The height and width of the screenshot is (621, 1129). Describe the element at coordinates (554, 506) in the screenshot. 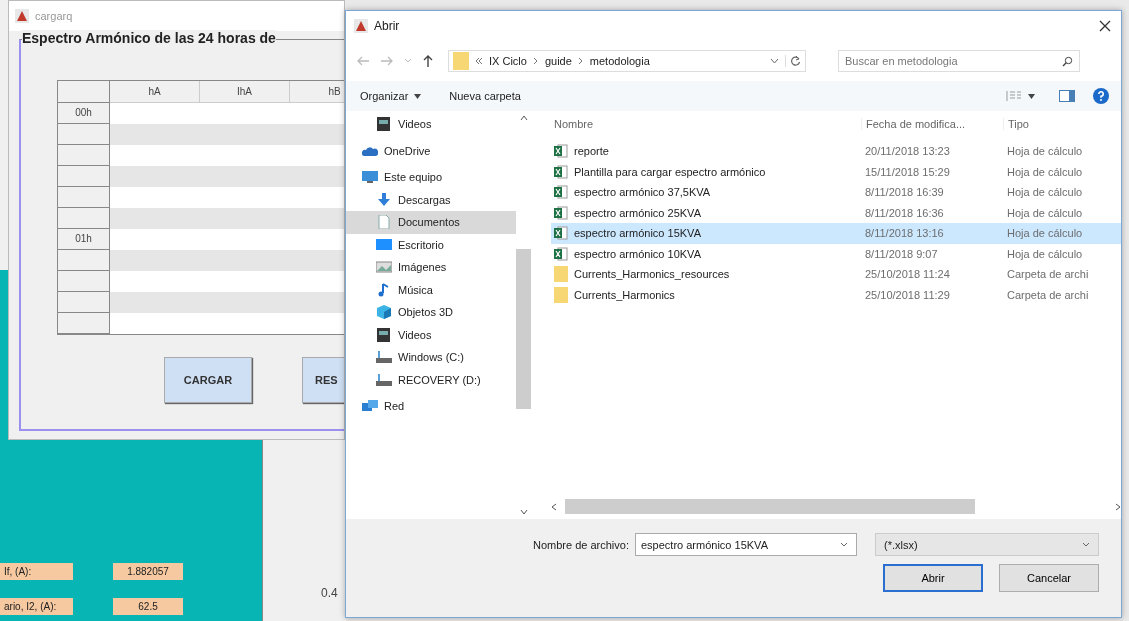

I see `scroll-left-icon` at that location.